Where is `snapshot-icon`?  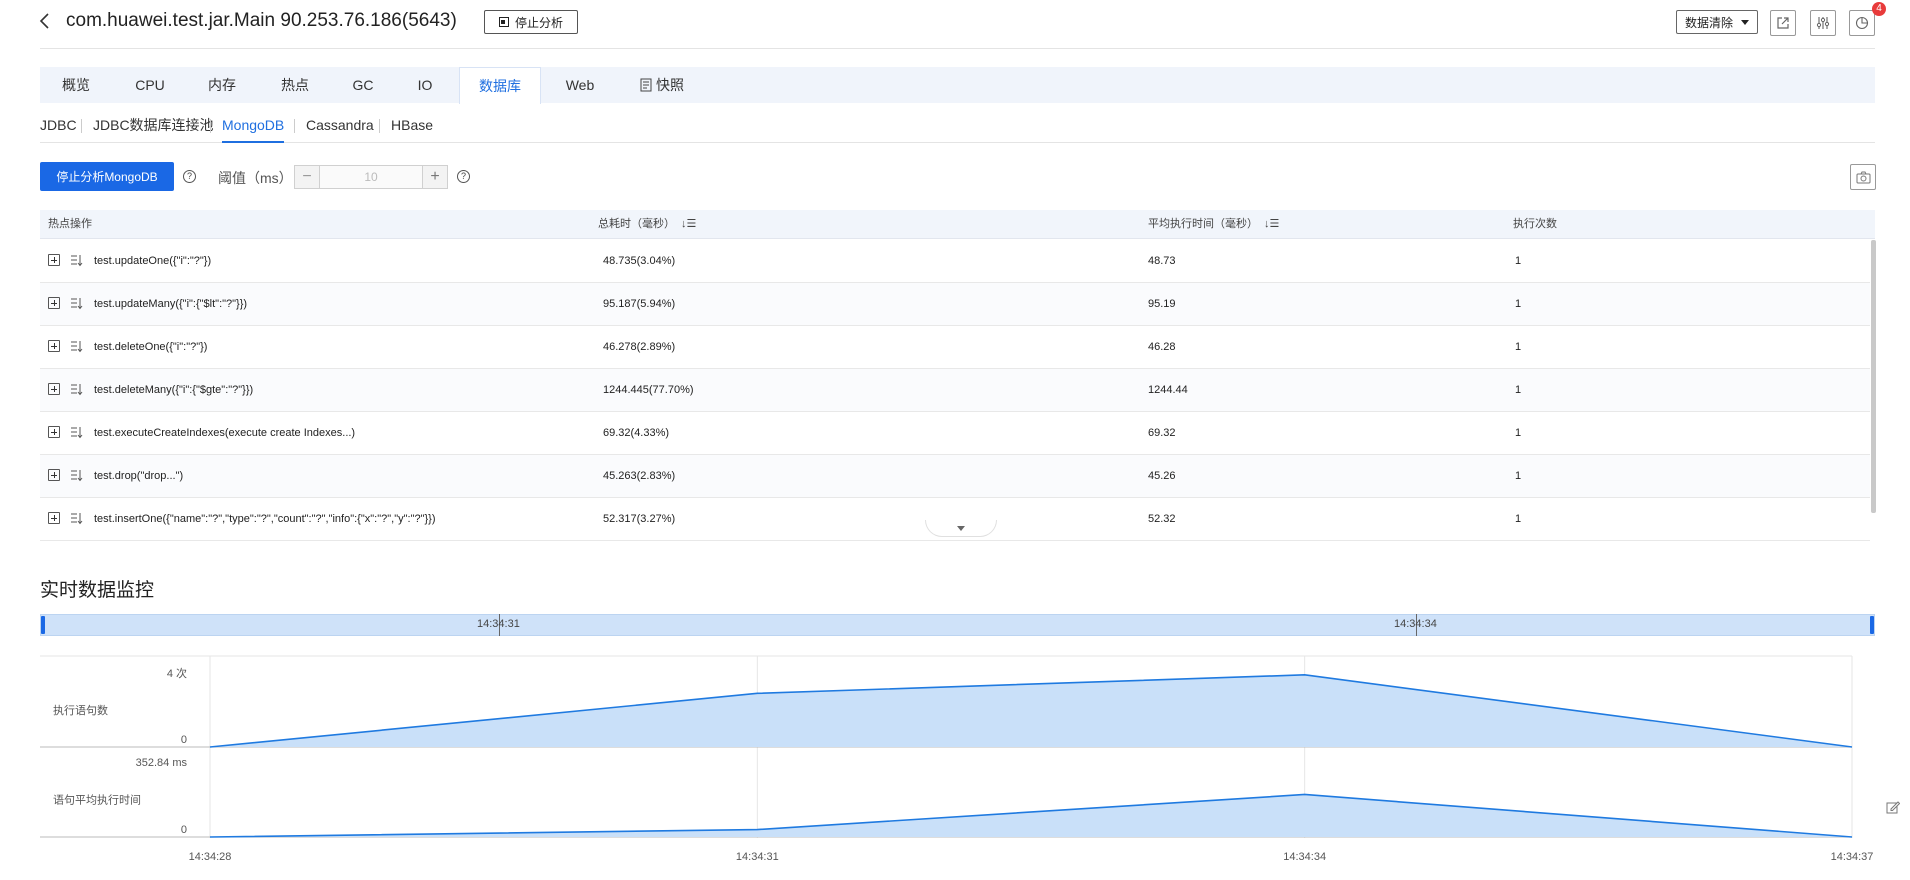
snapshot-icon is located at coordinates (646, 85).